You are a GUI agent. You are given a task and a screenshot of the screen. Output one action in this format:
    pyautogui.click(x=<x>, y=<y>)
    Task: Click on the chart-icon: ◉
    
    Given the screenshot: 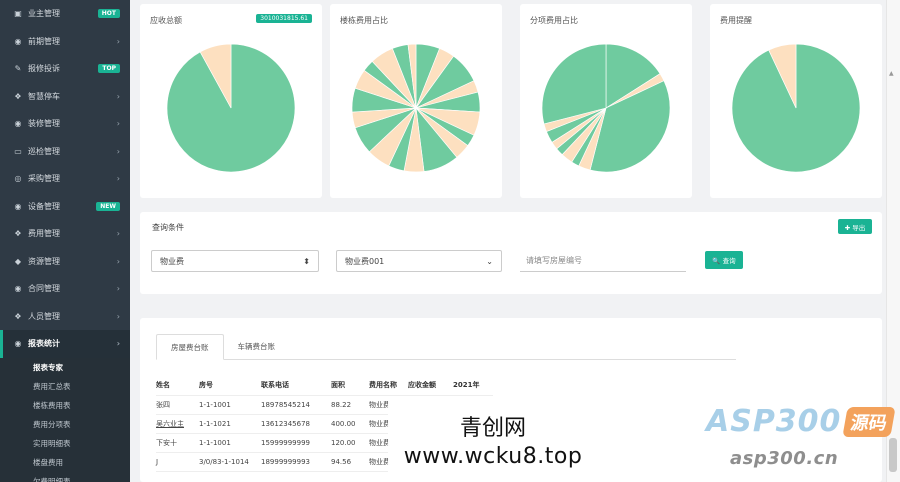 What is the action you would take?
    pyautogui.click(x=18, y=344)
    